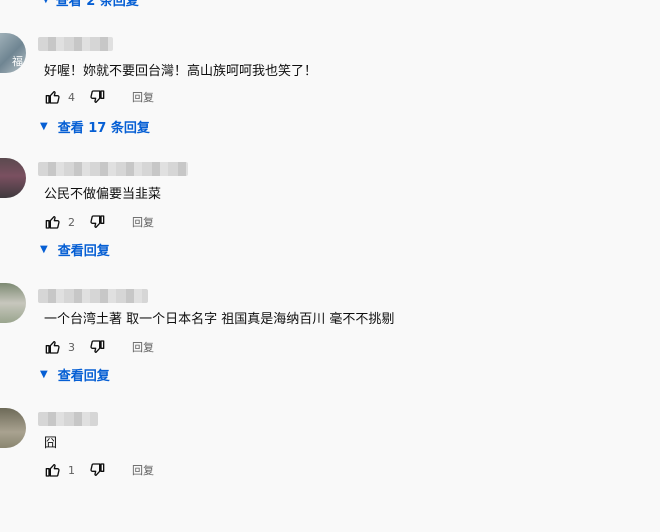 This screenshot has width=660, height=532. What do you see at coordinates (51, 443) in the screenshot?
I see `comment-text: 囧` at bounding box center [51, 443].